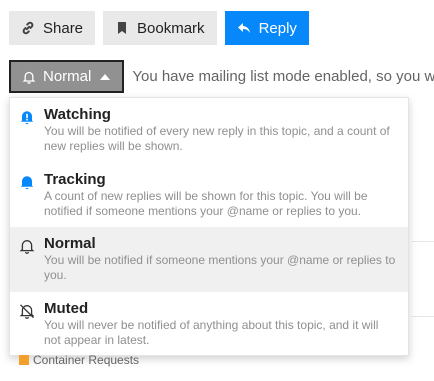 Image resolution: width=434 pixels, height=381 pixels. What do you see at coordinates (63, 28) in the screenshot?
I see `share-label: Share` at bounding box center [63, 28].